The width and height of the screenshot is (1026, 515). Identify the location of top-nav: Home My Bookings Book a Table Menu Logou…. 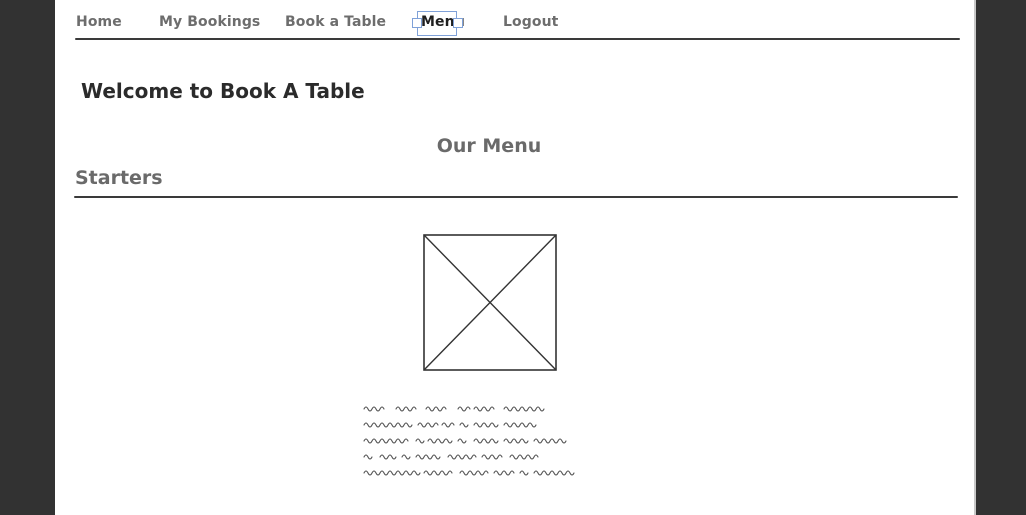
(526, 24).